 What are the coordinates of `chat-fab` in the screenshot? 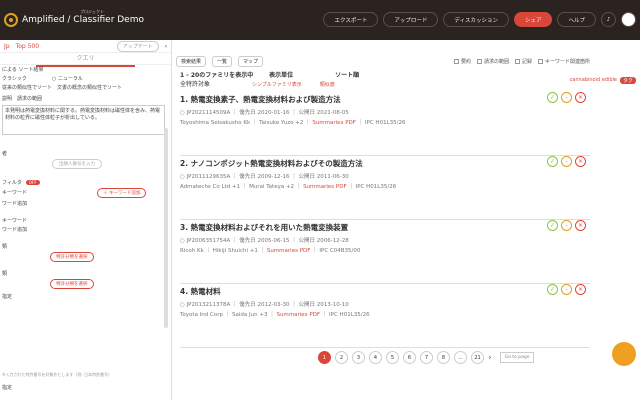 It's located at (624, 354).